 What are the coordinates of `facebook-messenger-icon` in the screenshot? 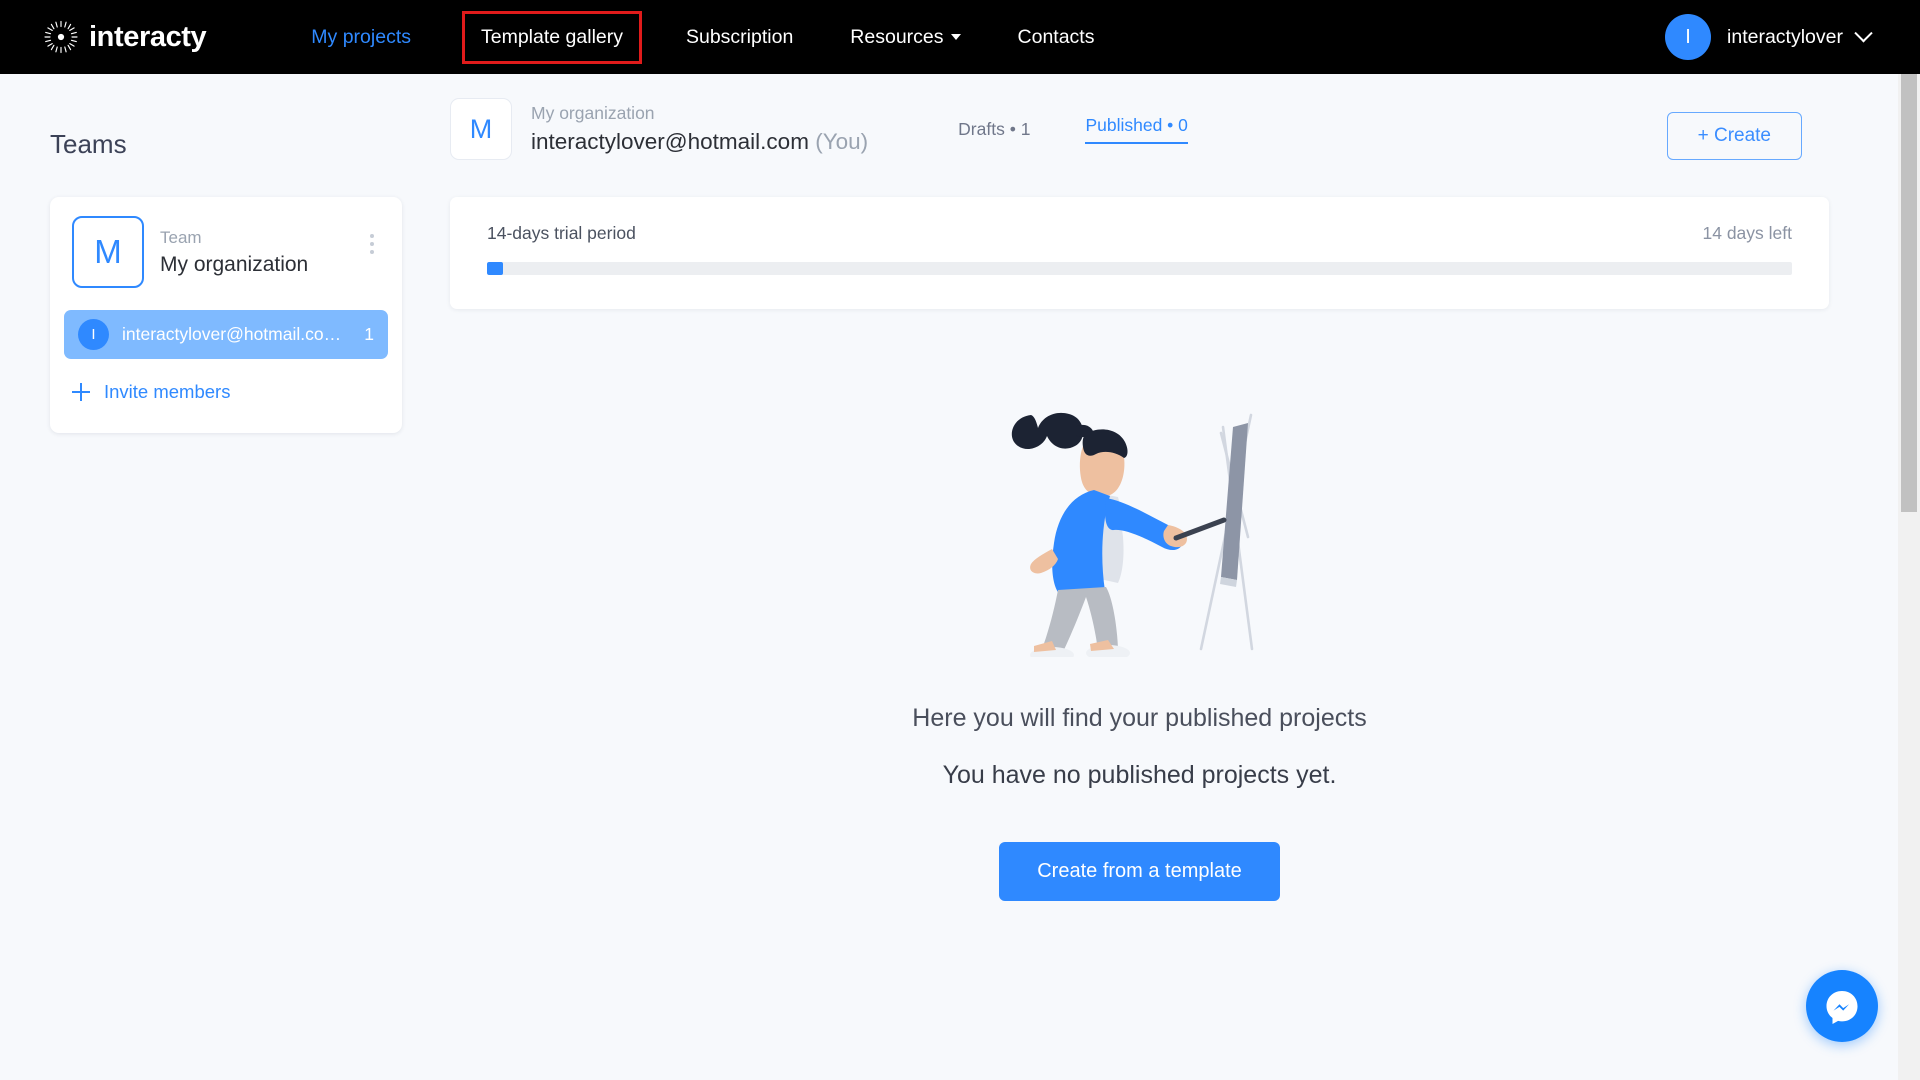 It's located at (1842, 1007).